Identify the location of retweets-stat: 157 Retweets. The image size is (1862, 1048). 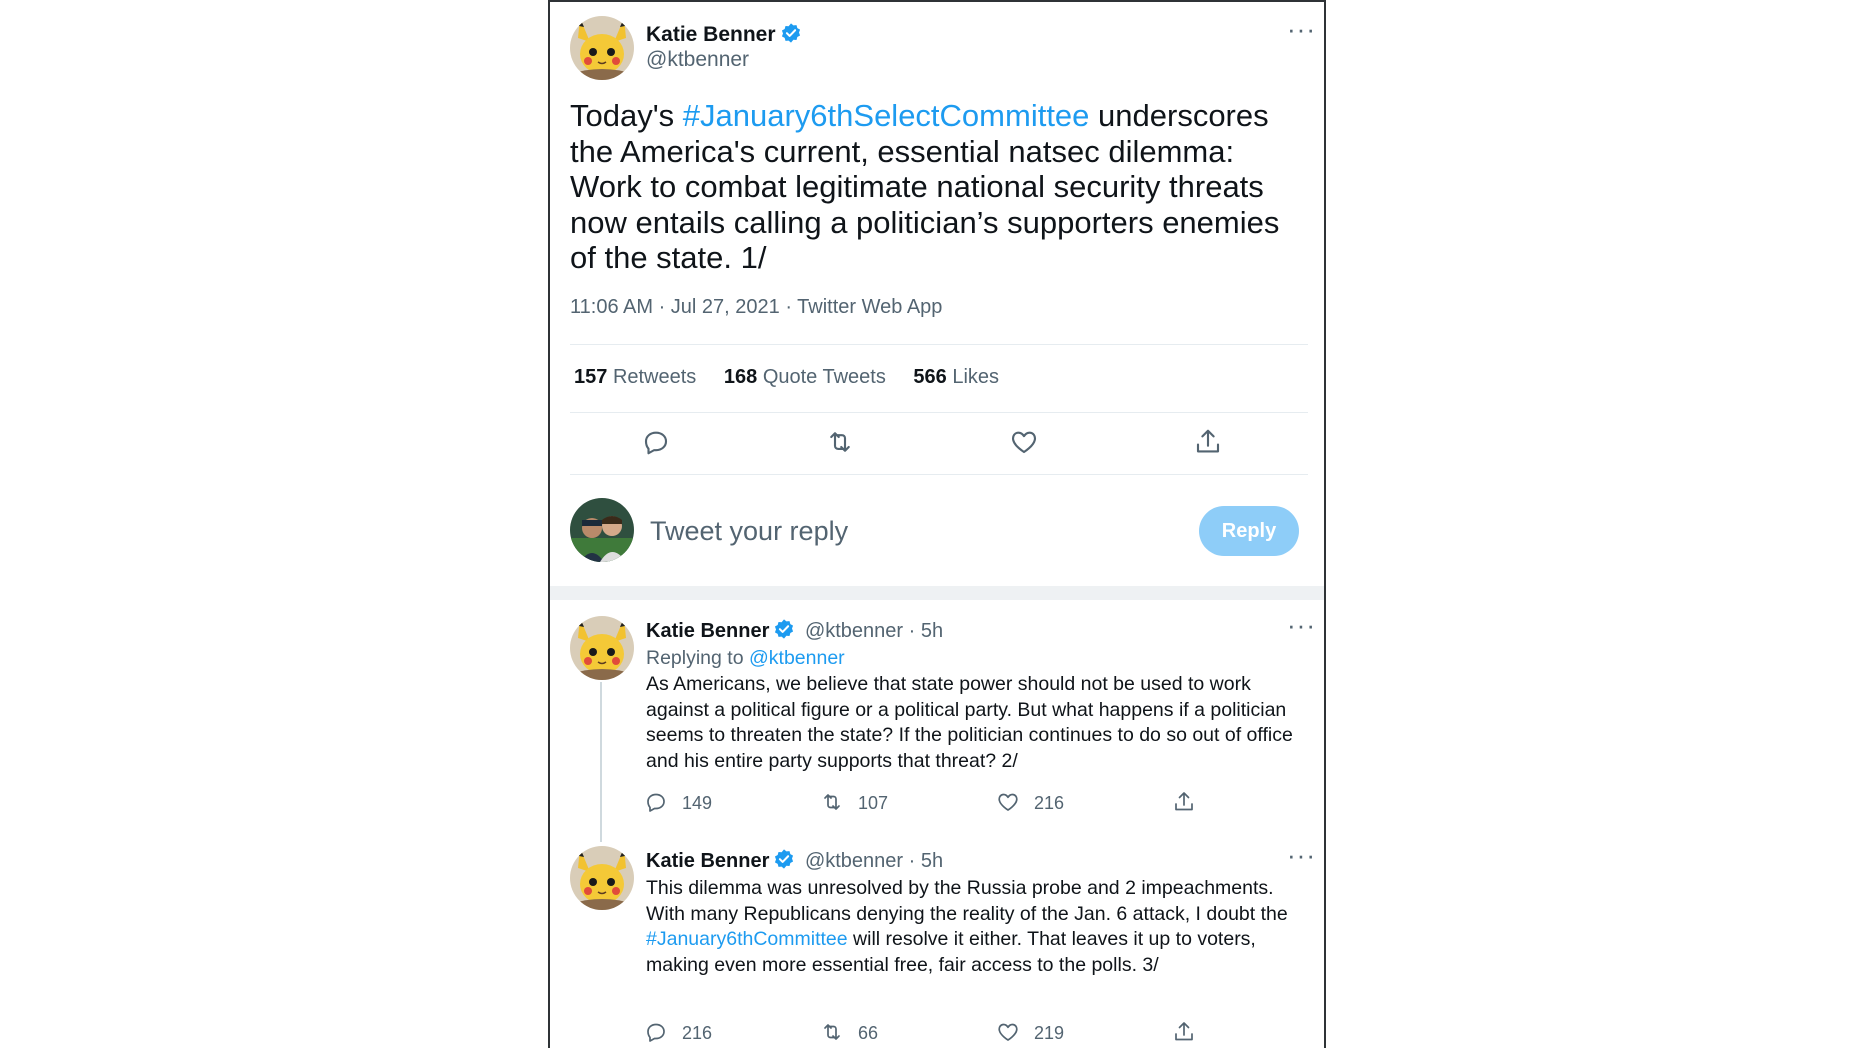
(635, 377).